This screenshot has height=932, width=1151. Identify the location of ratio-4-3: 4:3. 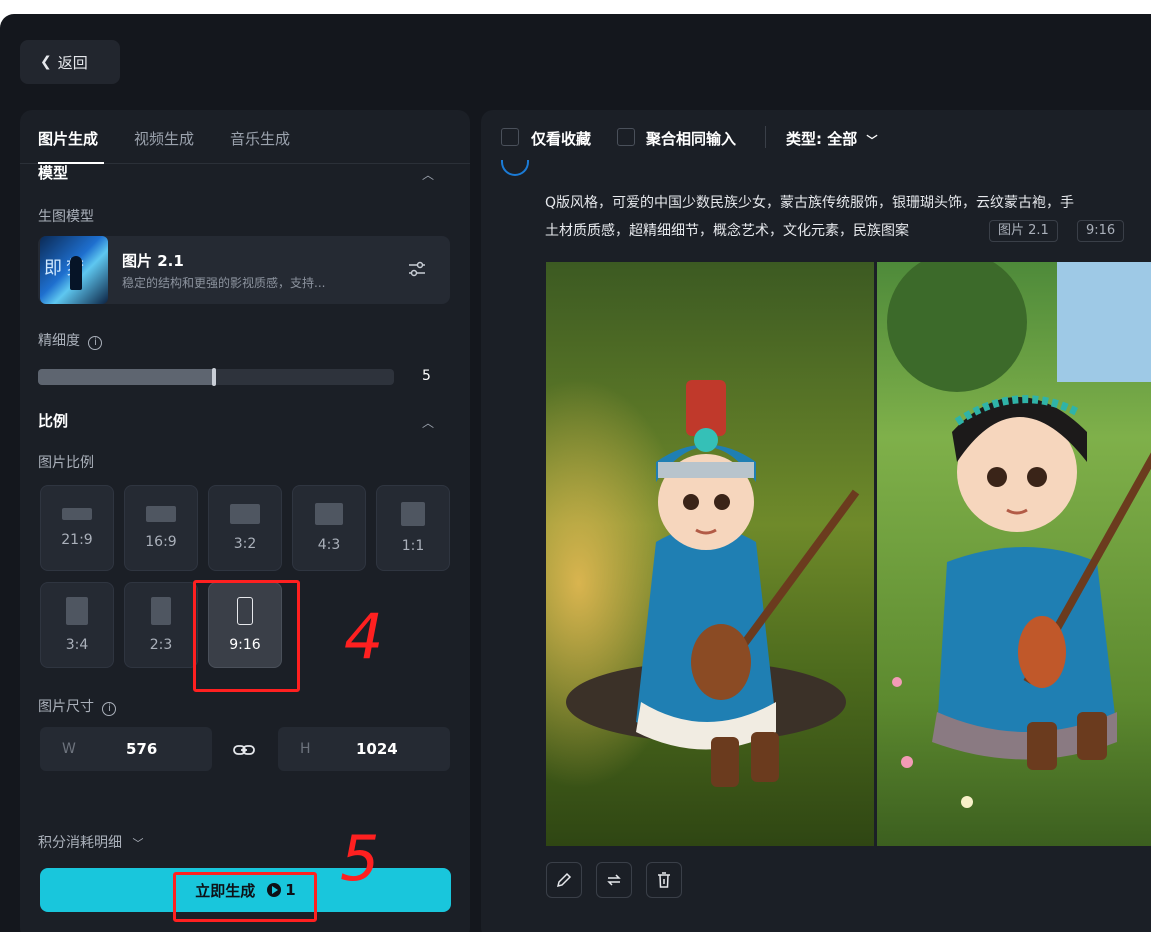
(329, 528).